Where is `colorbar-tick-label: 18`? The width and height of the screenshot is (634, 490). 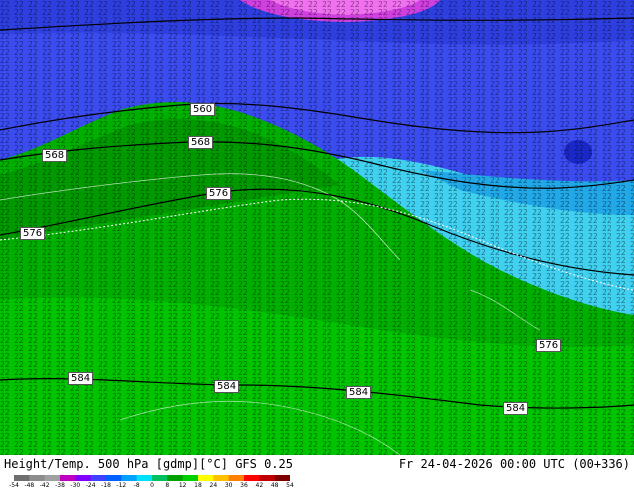
colorbar-tick-label: 18 is located at coordinates (198, 485).